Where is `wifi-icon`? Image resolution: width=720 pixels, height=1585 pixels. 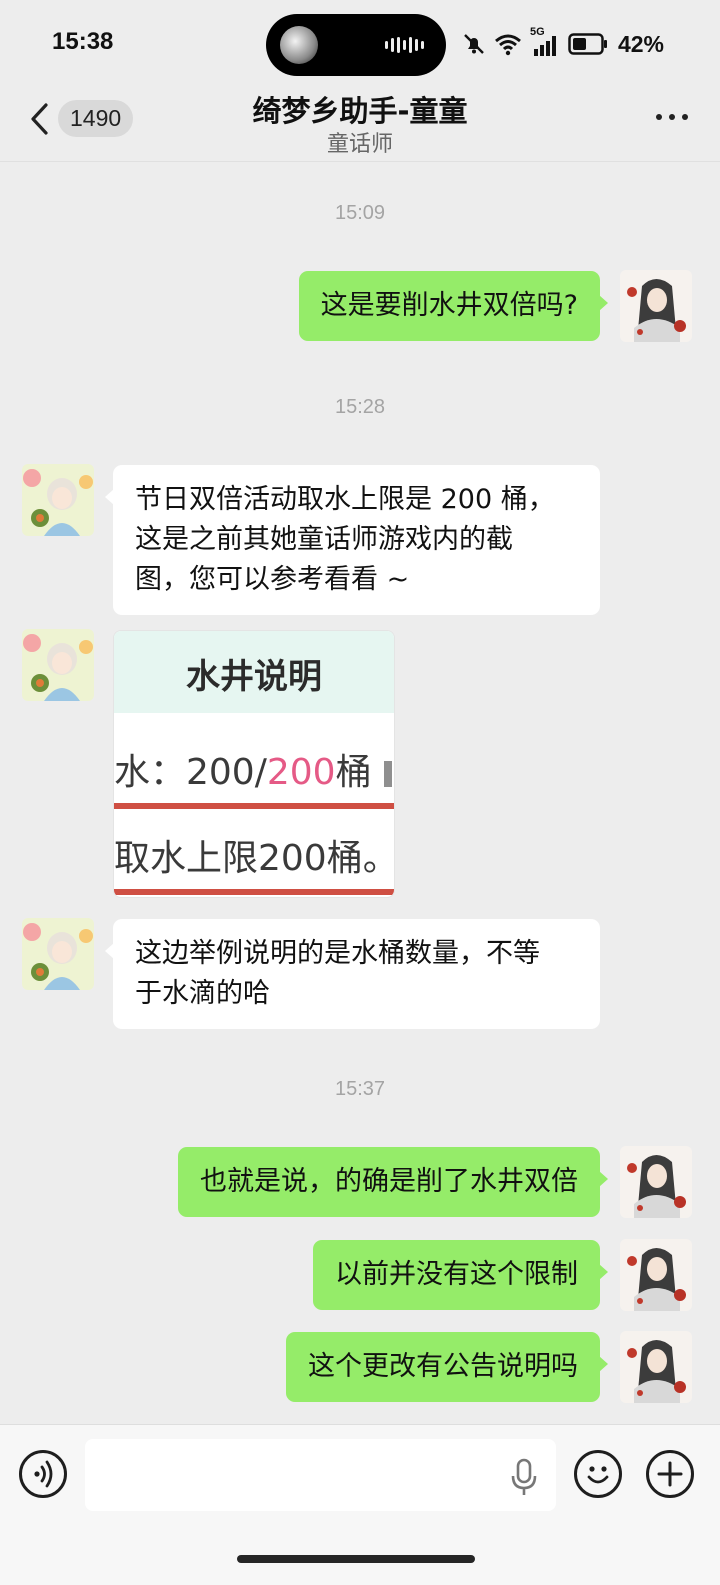
wifi-icon is located at coordinates (507, 45).